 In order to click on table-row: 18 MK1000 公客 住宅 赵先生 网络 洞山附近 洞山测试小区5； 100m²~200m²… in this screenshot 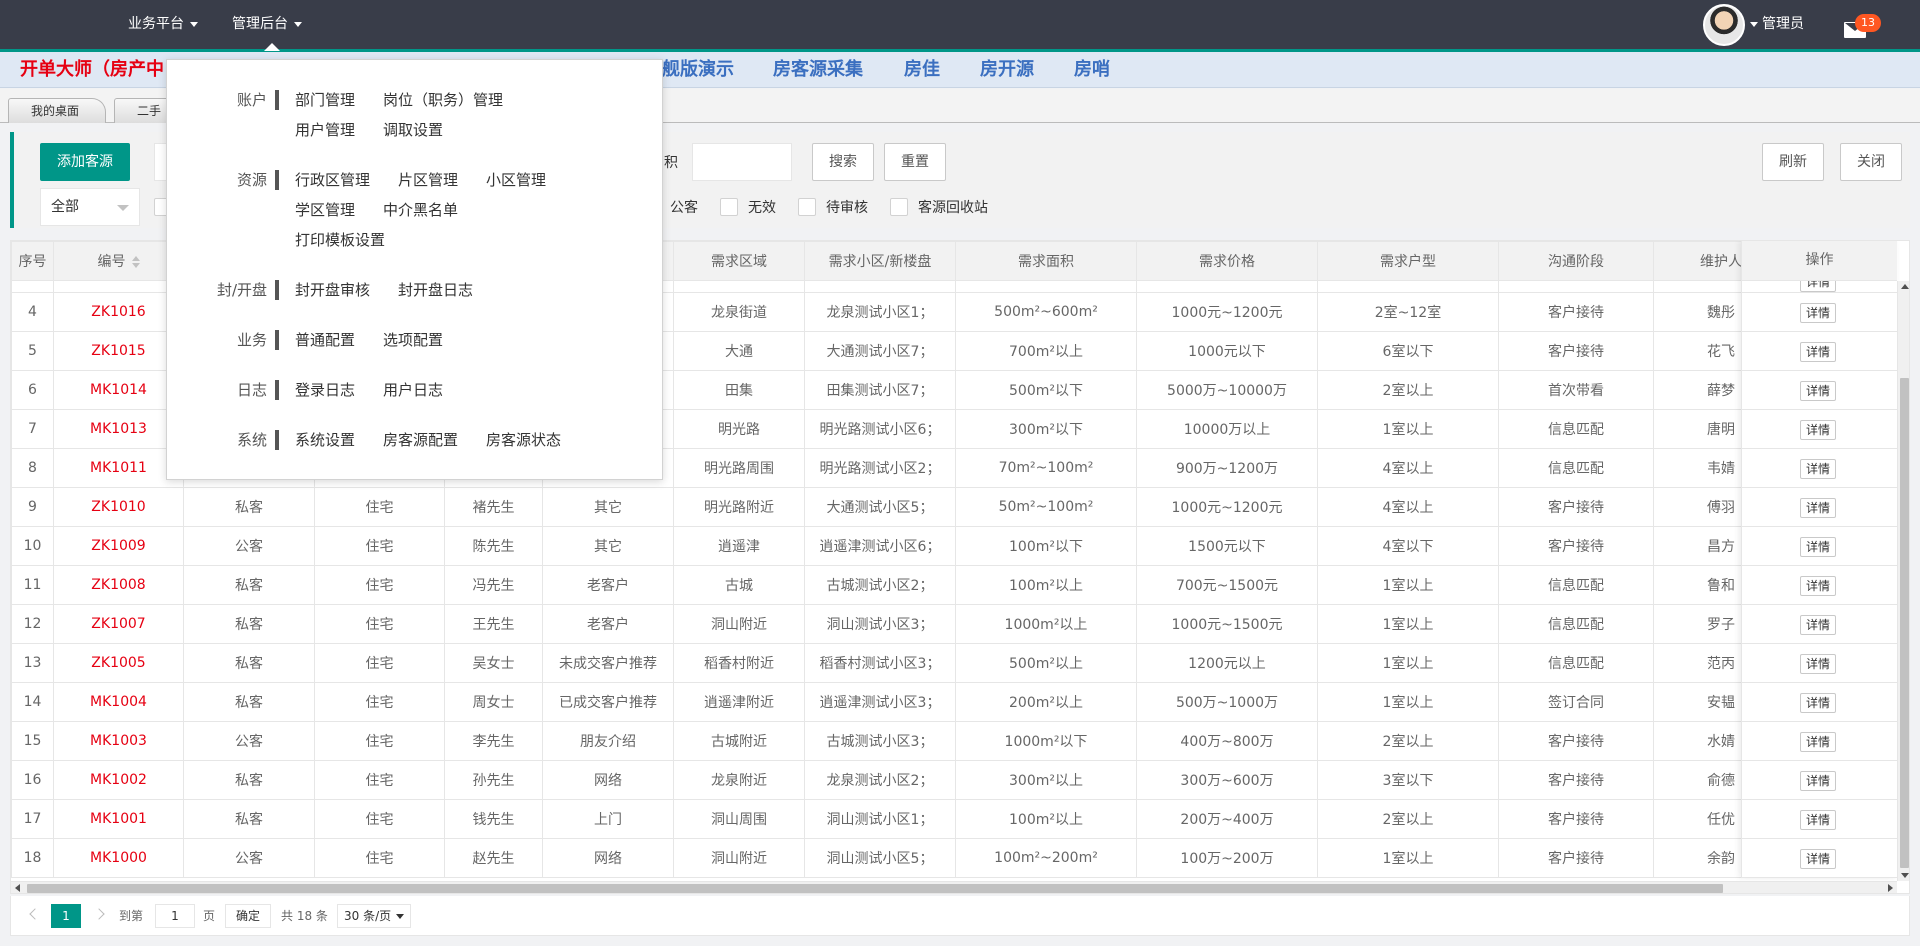, I will do `click(900, 858)`.